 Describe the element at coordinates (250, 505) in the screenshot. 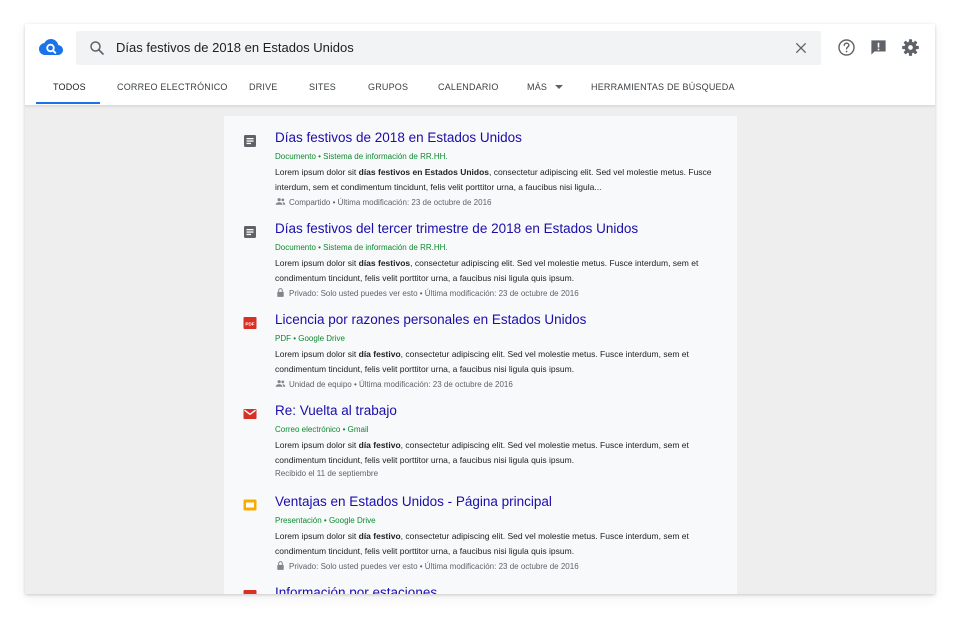

I see `slides-icon` at that location.